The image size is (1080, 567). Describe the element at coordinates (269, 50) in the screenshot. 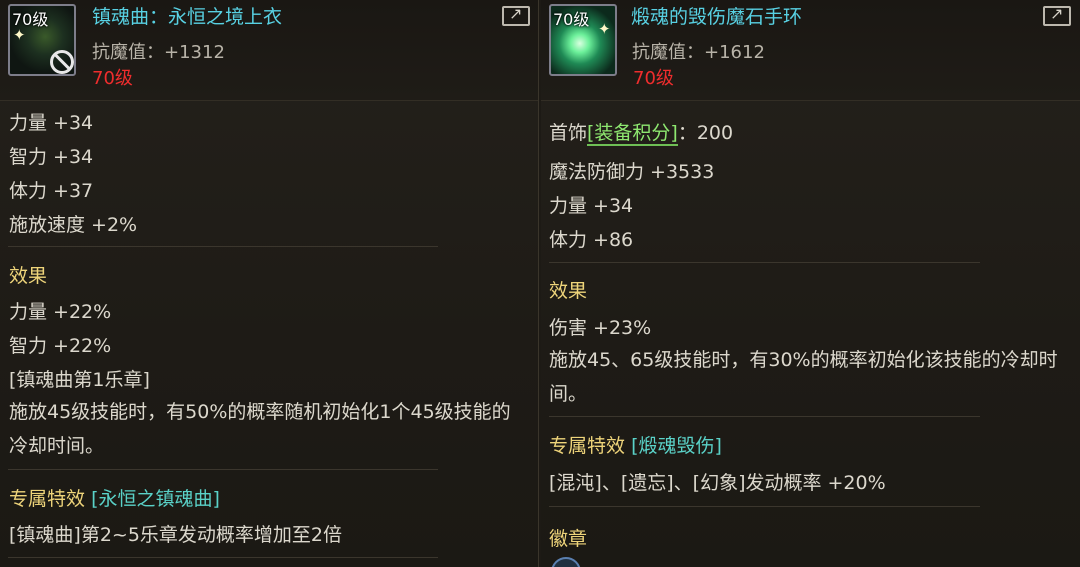

I see `tooltip-header: 70级 ✦ 镇魂曲：永恒之境上衣 抗魔值：+1312 70级` at that location.